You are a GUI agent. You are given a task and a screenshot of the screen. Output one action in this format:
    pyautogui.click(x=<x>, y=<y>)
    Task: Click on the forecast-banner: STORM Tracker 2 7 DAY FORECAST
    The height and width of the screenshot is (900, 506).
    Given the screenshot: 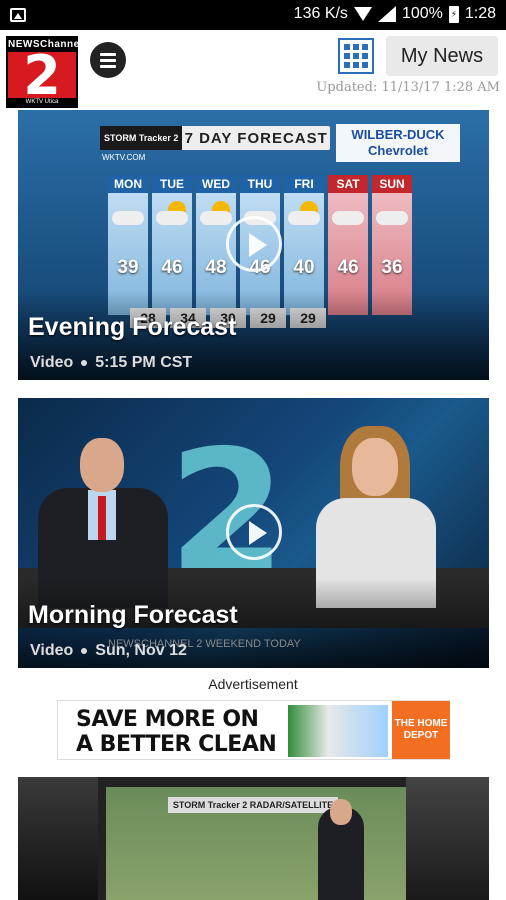 What is the action you would take?
    pyautogui.click(x=215, y=138)
    